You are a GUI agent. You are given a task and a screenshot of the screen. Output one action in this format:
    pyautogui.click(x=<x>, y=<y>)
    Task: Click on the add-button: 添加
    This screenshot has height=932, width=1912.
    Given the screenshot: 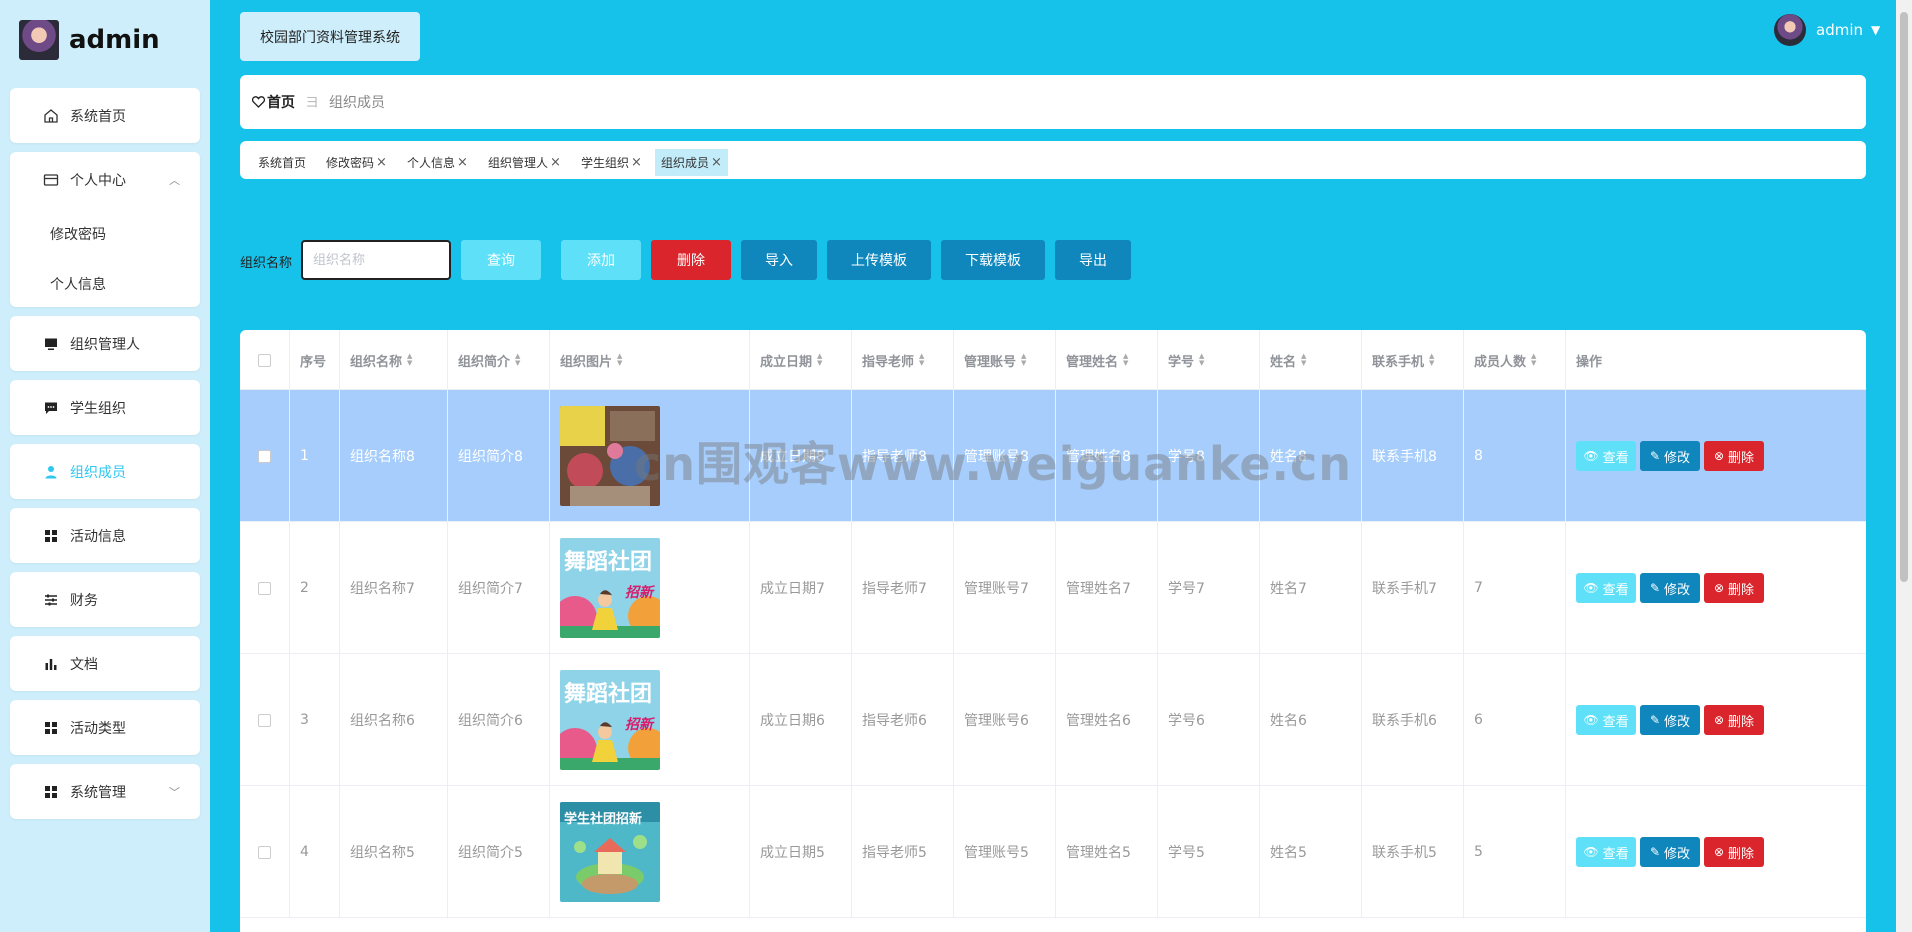 What is the action you would take?
    pyautogui.click(x=601, y=260)
    